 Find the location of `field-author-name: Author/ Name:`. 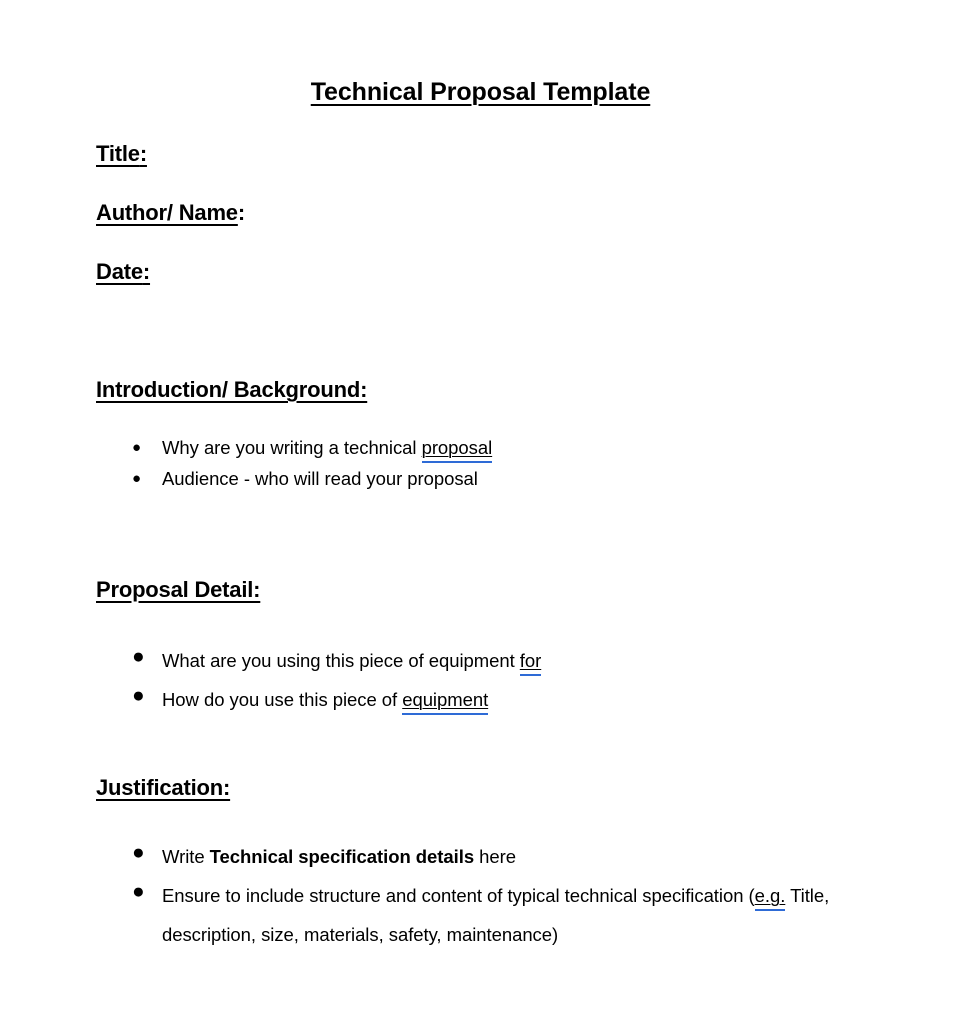

field-author-name: Author/ Name: is located at coordinates (170, 213).